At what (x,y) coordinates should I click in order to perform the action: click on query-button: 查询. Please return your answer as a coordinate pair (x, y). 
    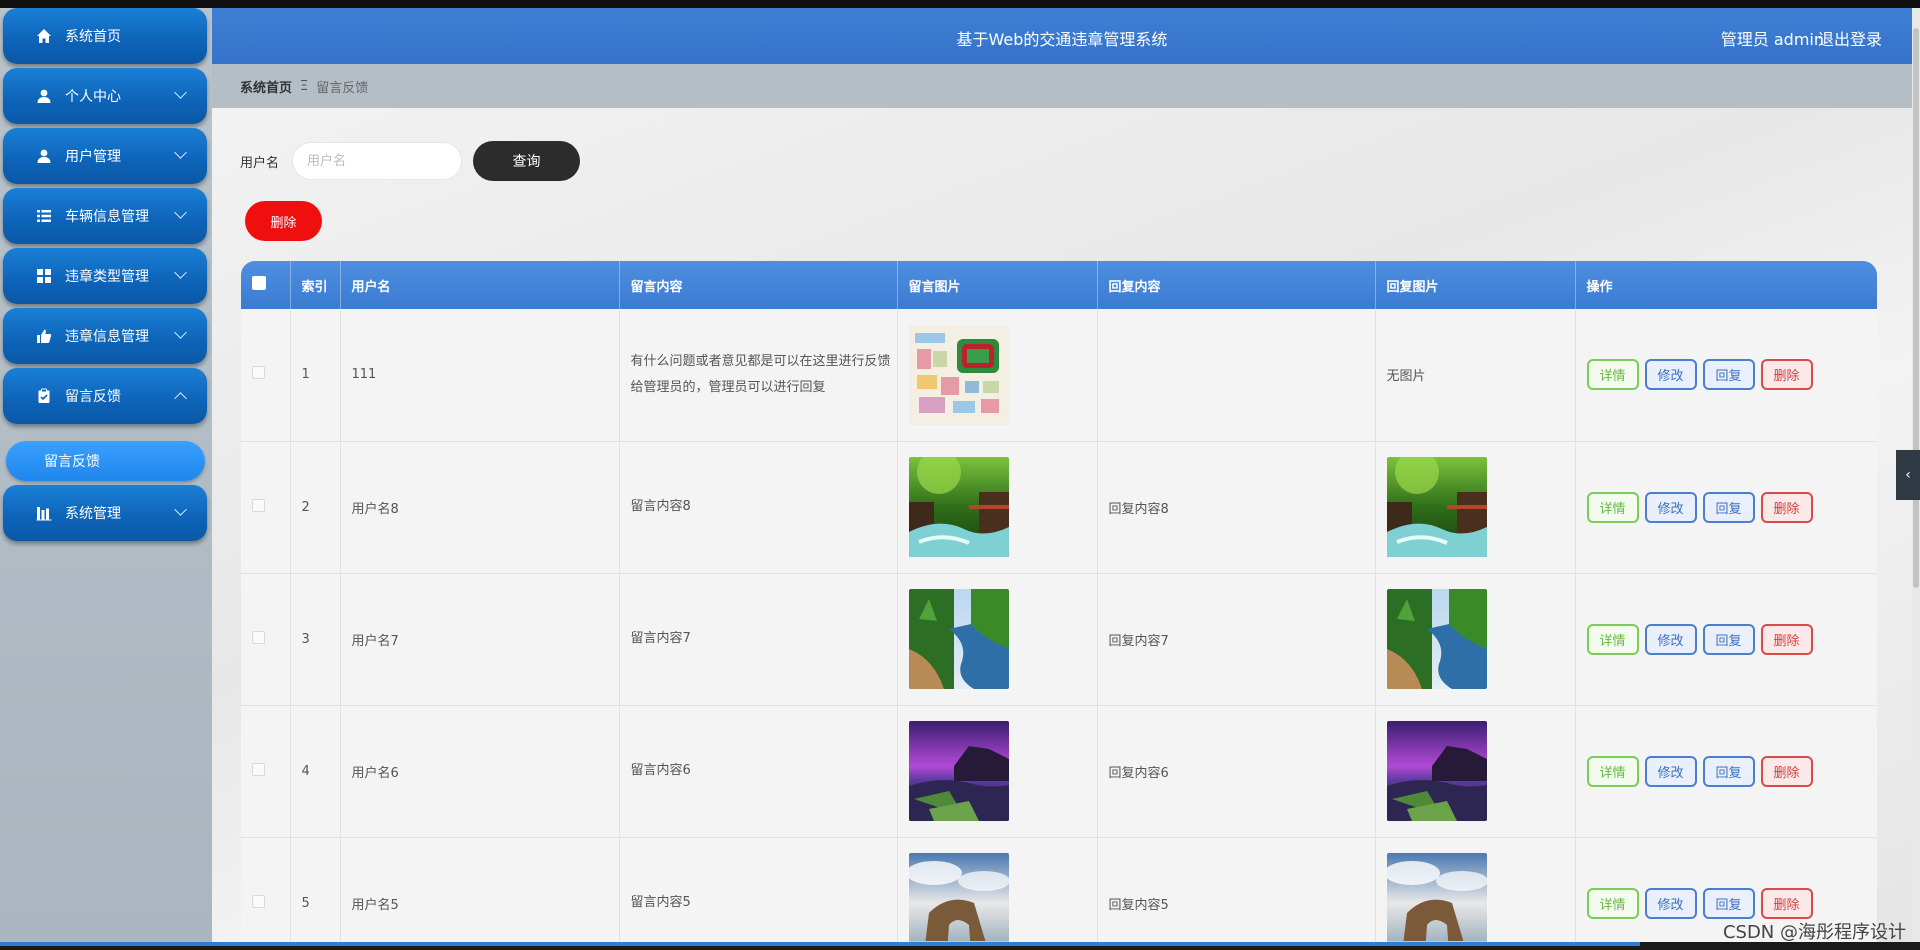
    Looking at the image, I should click on (526, 161).